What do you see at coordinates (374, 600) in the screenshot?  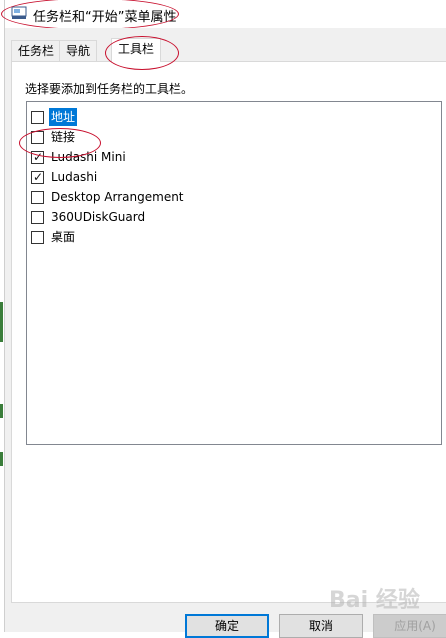 I see `watermark-logo: Bai 经验` at bounding box center [374, 600].